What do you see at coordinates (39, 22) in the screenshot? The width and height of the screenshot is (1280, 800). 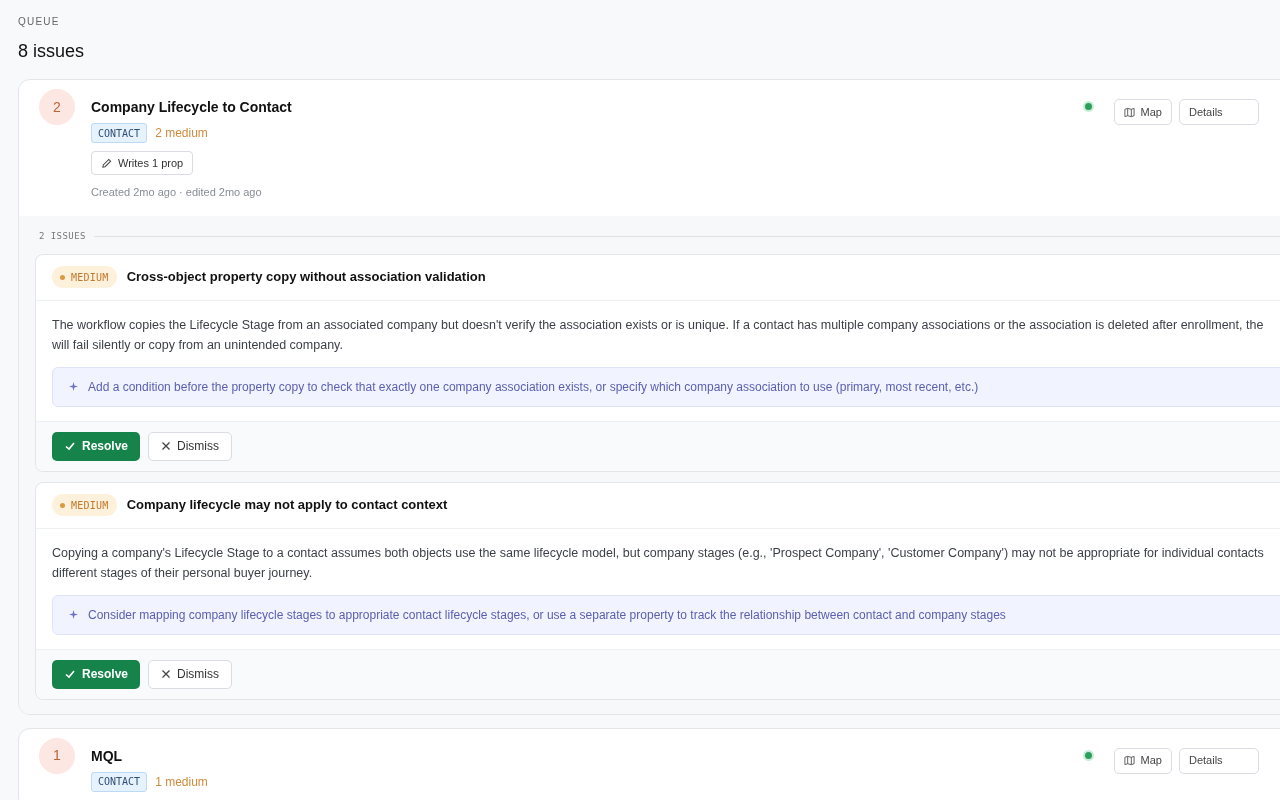 I see `section-eyebrow: QUEUE` at bounding box center [39, 22].